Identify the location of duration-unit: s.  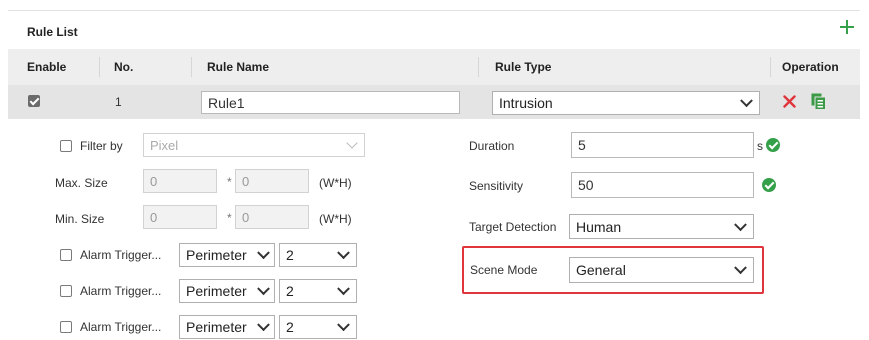
(760, 146).